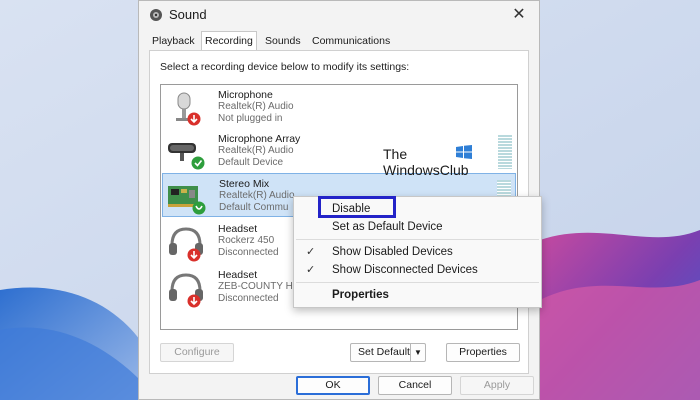  What do you see at coordinates (156, 15) in the screenshot?
I see `speaker-icon` at bounding box center [156, 15].